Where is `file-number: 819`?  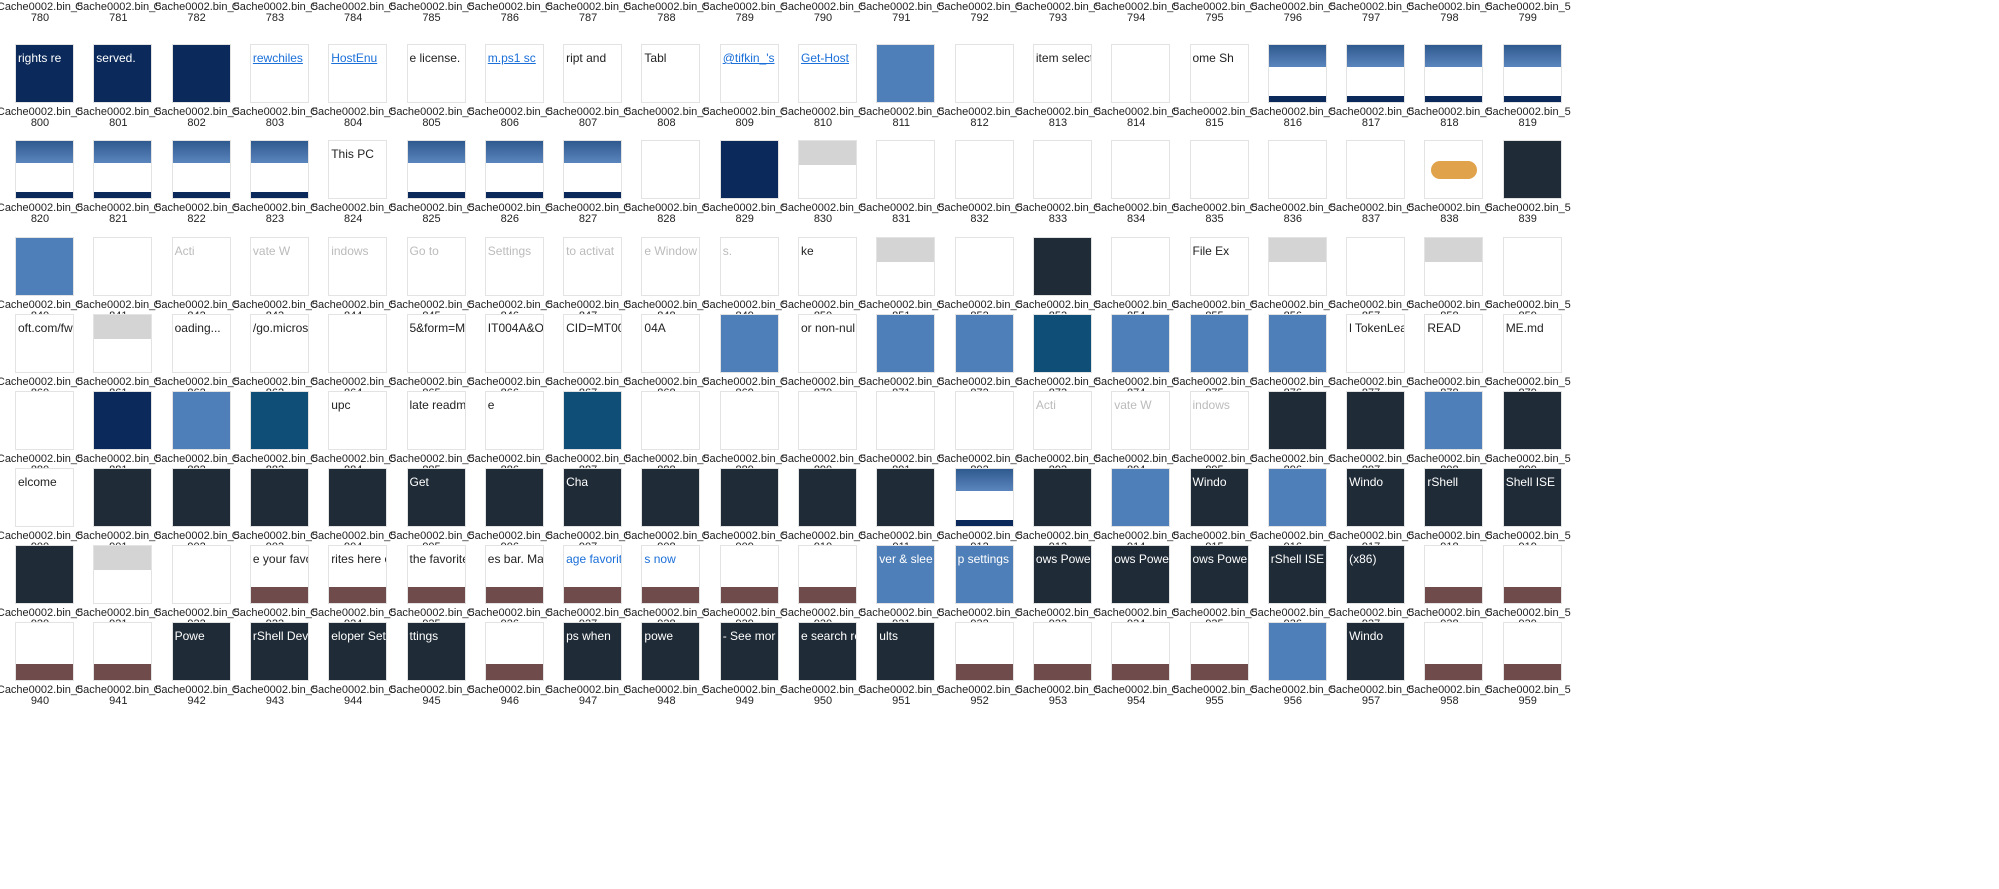
file-number: 819 is located at coordinates (1527, 123).